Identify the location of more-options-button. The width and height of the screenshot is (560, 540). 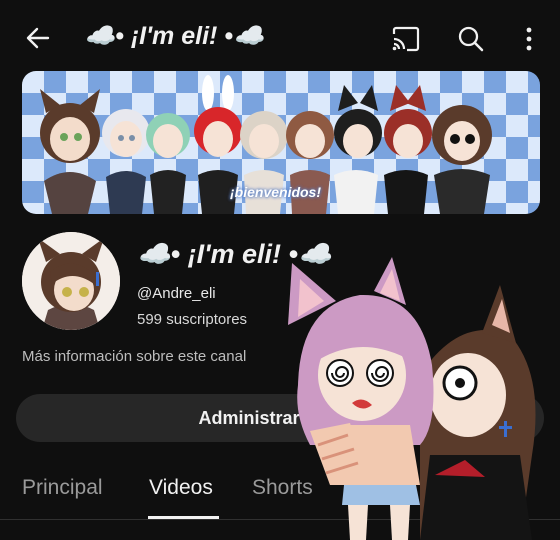
(529, 39).